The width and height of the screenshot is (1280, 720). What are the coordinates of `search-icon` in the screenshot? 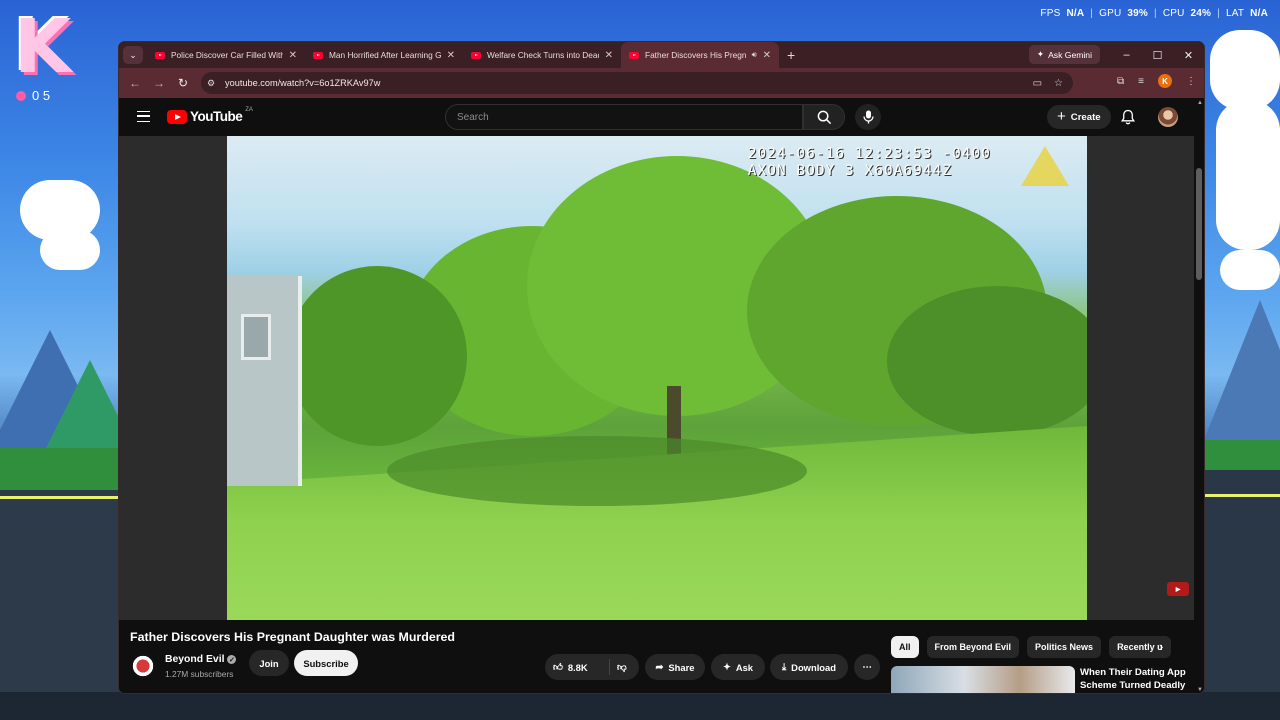 It's located at (824, 117).